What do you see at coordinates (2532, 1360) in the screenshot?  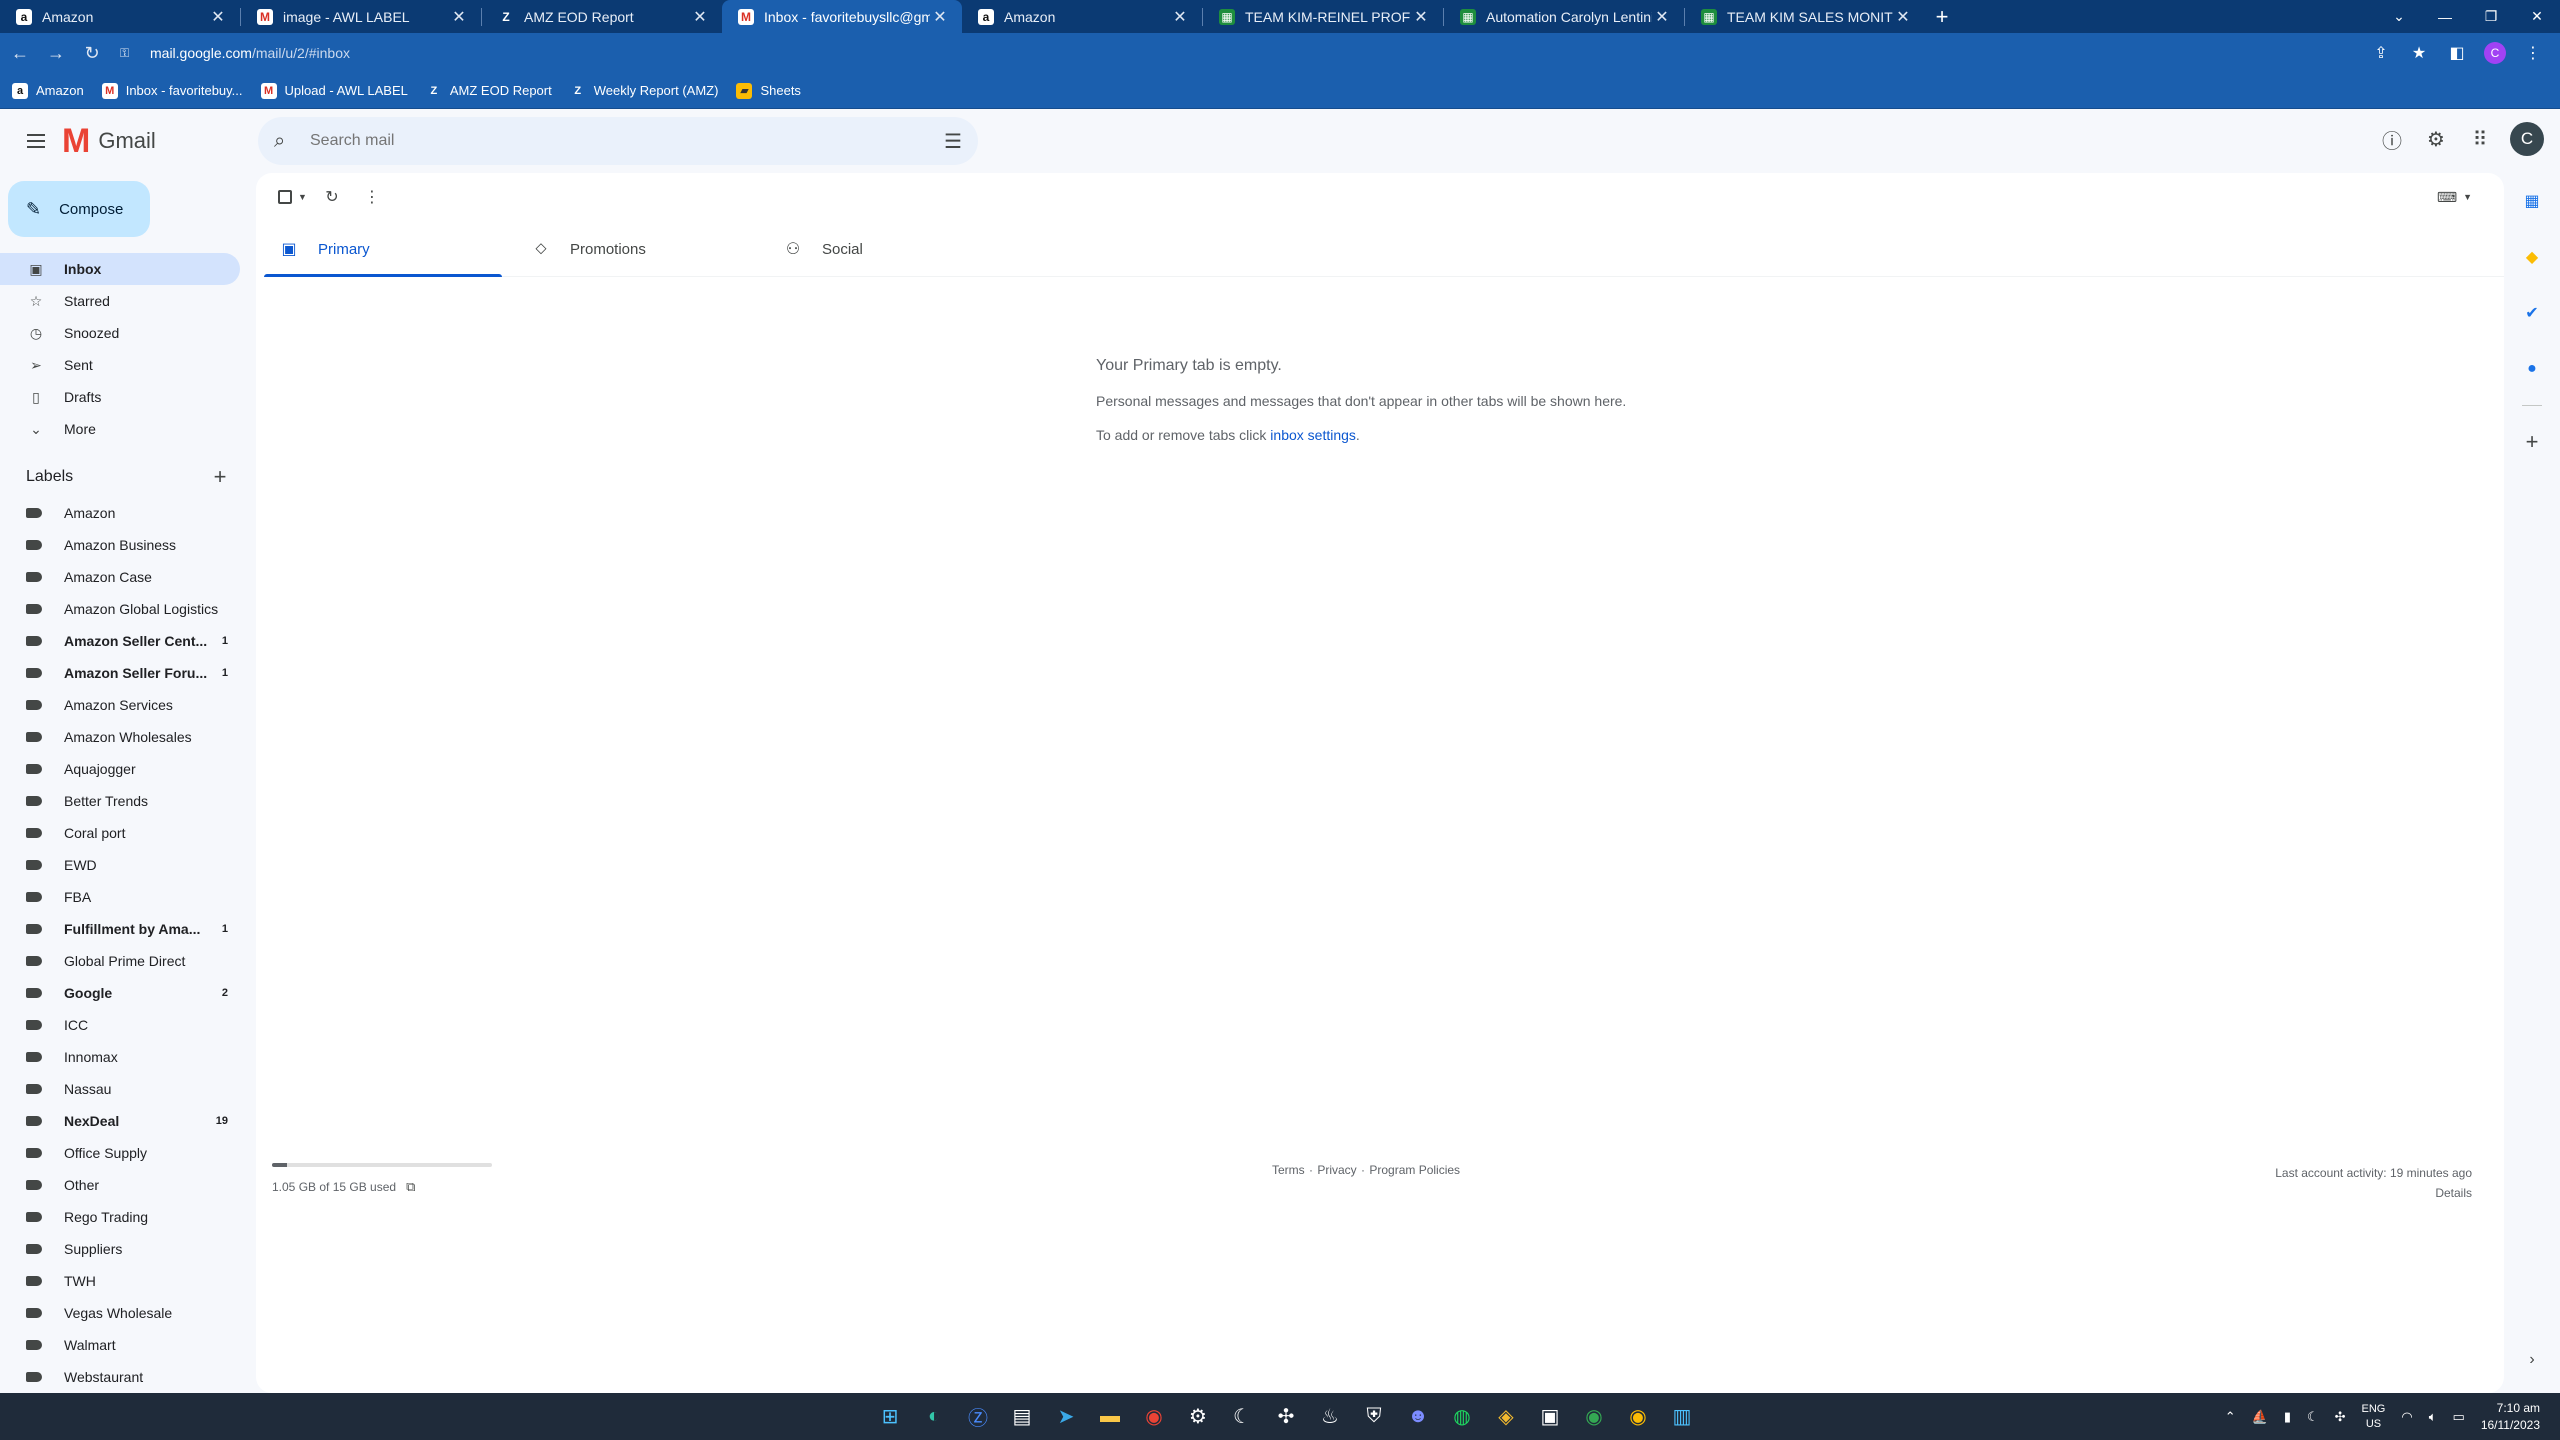 I see `show-side-panel-icon: ›` at bounding box center [2532, 1360].